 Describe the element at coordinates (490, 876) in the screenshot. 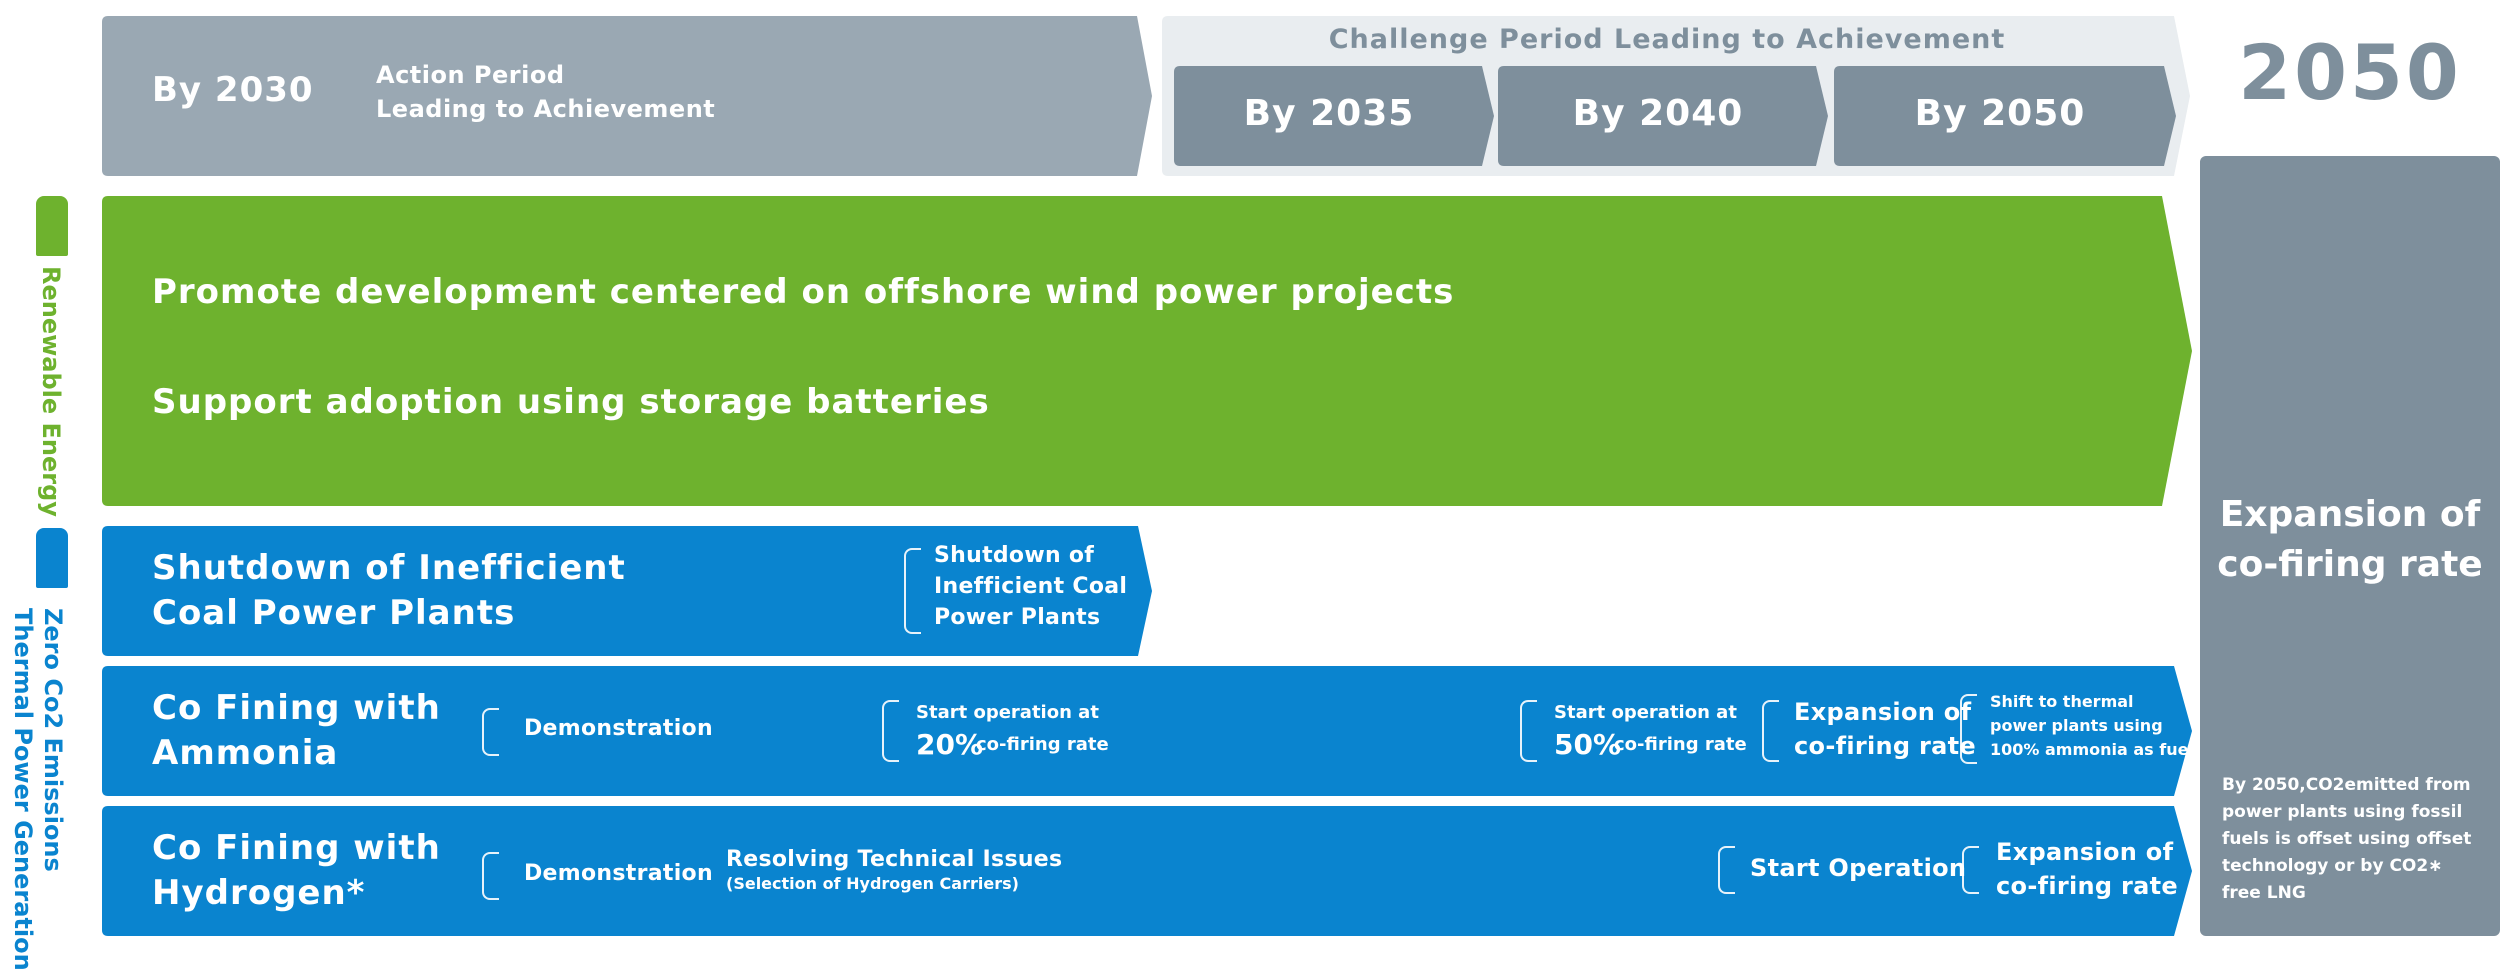

I see `hydrogen-demo-bracket` at that location.